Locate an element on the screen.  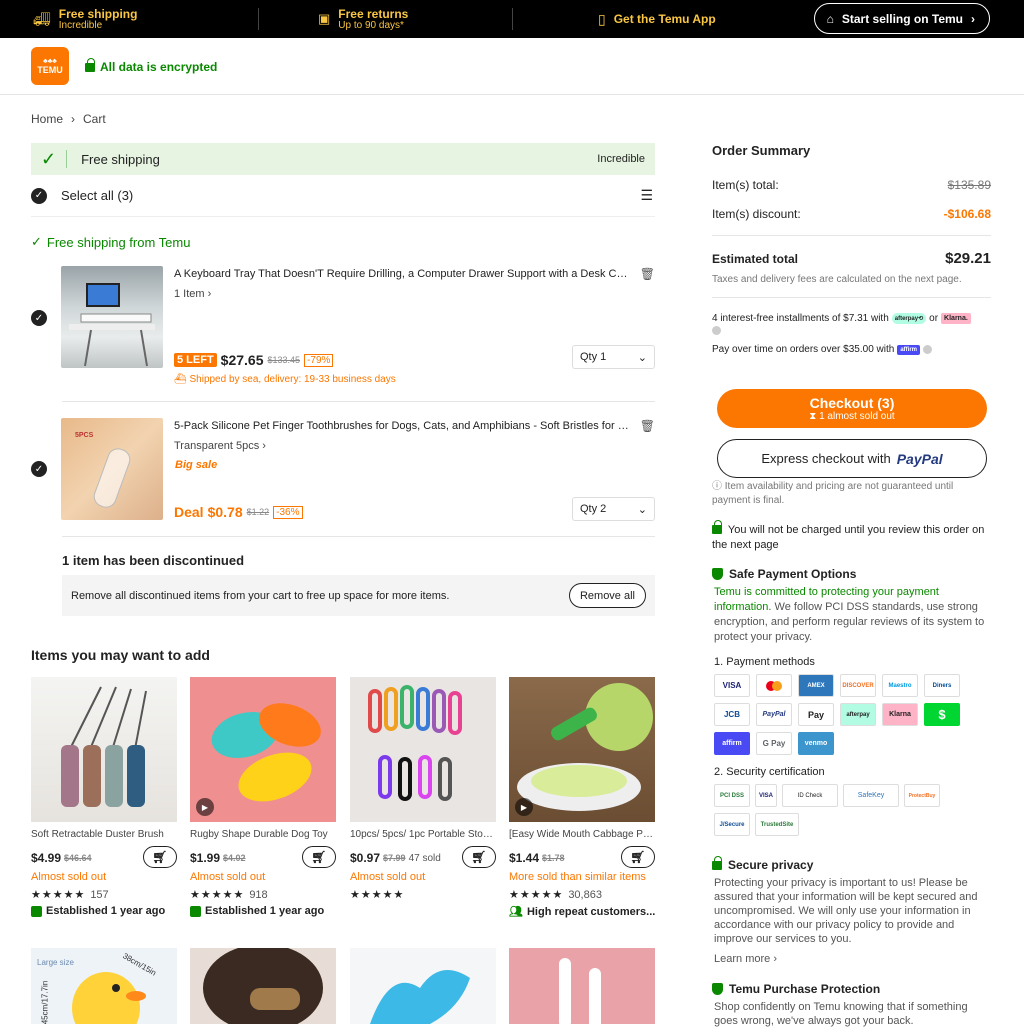
quantity-select: Qty 2 ⌄ is located at coordinates (613, 509).